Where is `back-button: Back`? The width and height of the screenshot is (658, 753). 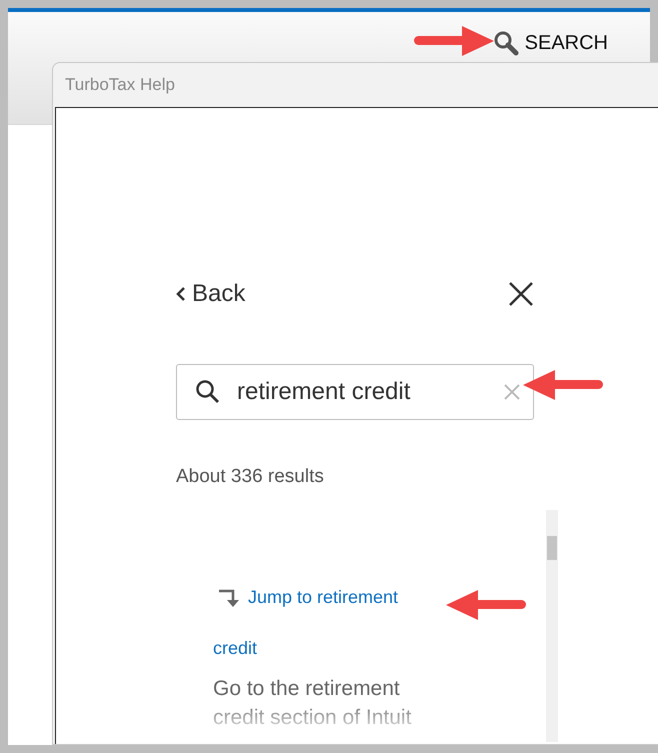
back-button: Back is located at coordinates (211, 294).